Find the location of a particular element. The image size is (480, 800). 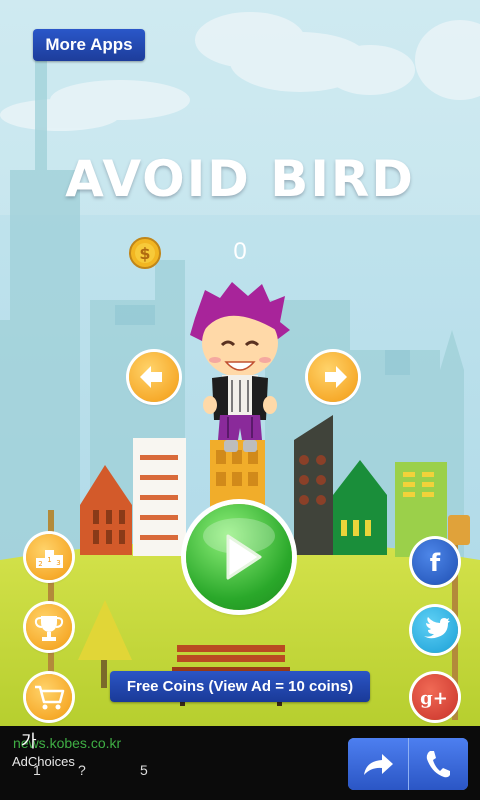

ad-call-button is located at coordinates (437, 764).